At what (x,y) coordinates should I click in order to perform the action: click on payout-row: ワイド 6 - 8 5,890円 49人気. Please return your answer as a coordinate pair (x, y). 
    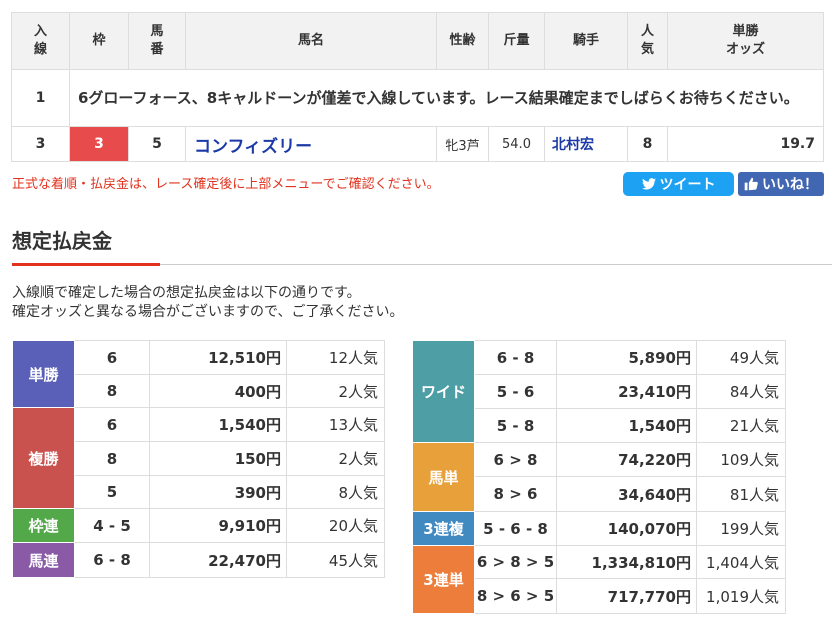
    Looking at the image, I should click on (599, 391).